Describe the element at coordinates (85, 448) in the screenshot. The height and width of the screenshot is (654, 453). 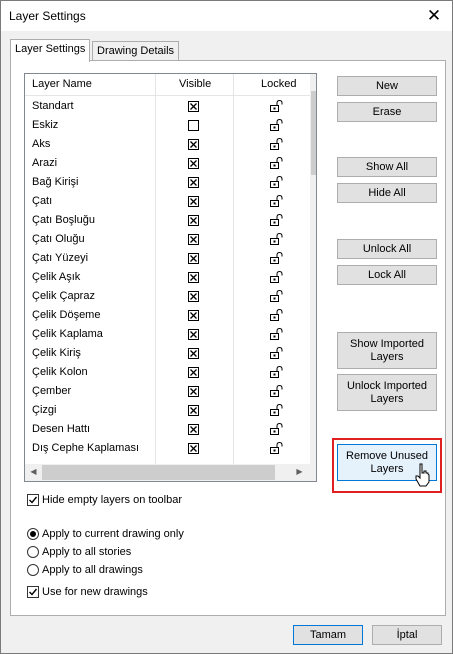
I see `layer-name-cell: Dış Cephe Kaplaması` at that location.